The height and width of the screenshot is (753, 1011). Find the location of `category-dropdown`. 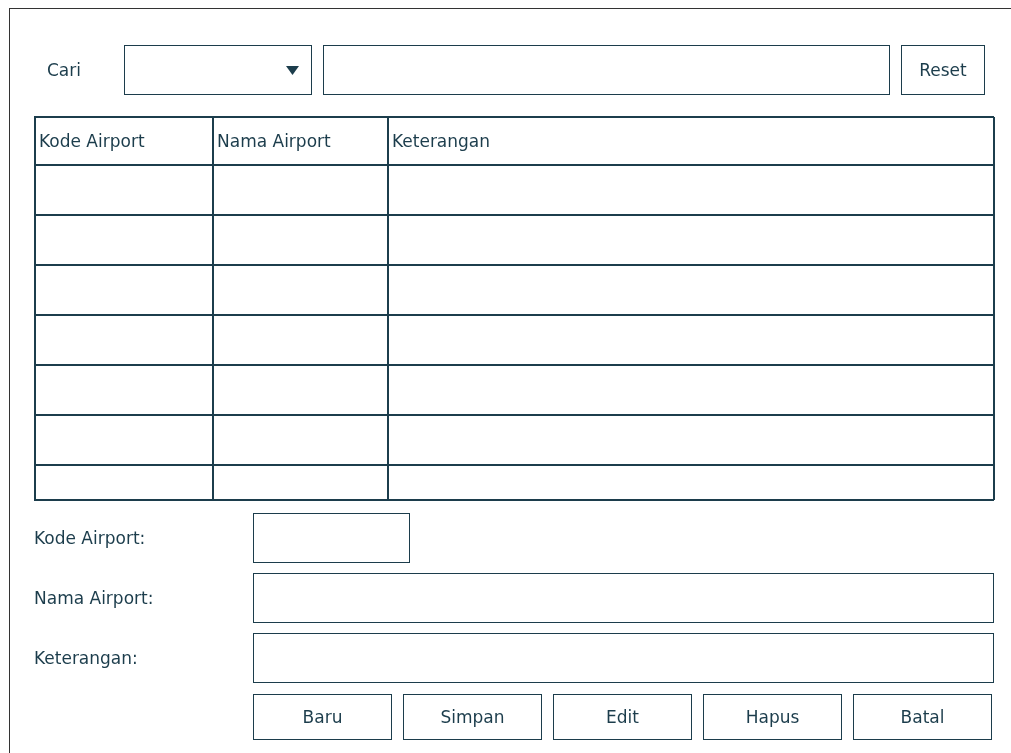

category-dropdown is located at coordinates (218, 70).